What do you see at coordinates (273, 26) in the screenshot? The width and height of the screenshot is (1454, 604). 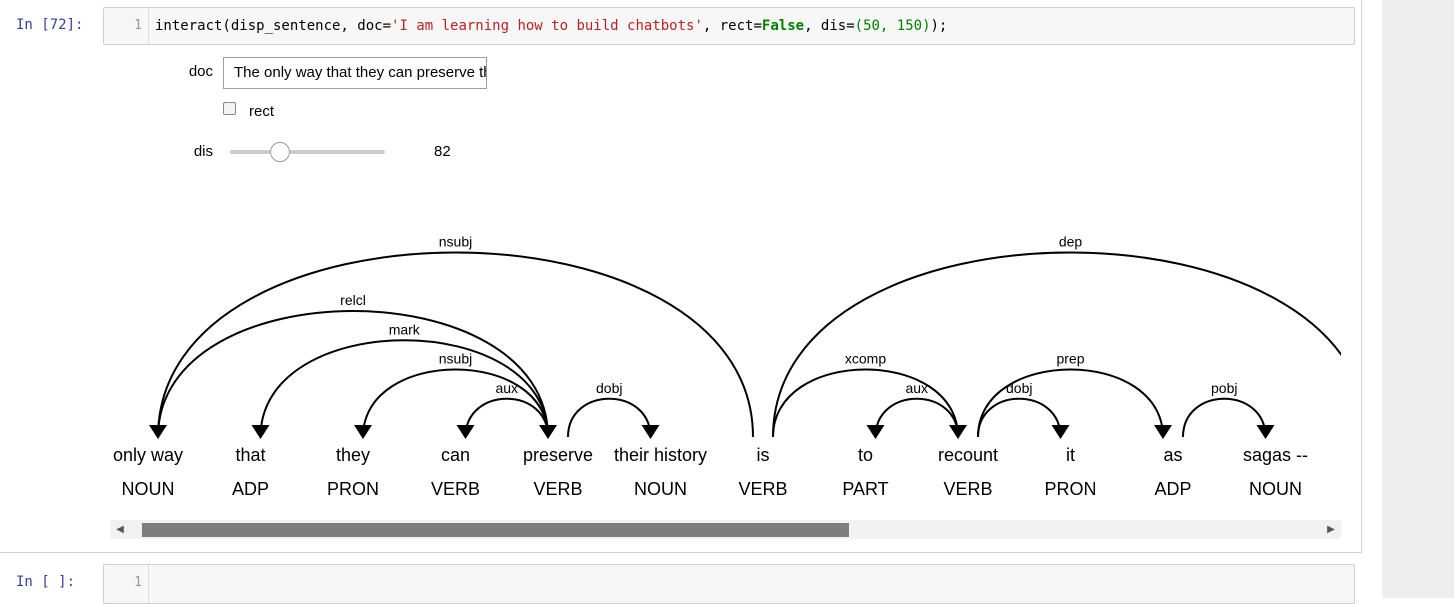 I see `code-fn: interact(disp_sentence, doc=` at bounding box center [273, 26].